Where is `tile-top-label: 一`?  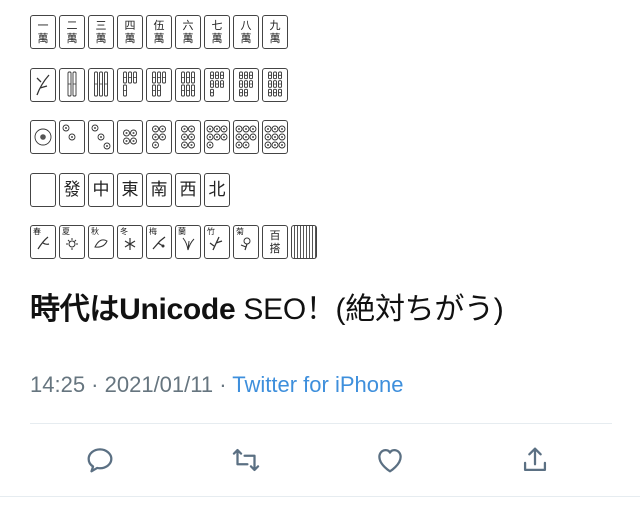 tile-top-label: 一 is located at coordinates (43, 25).